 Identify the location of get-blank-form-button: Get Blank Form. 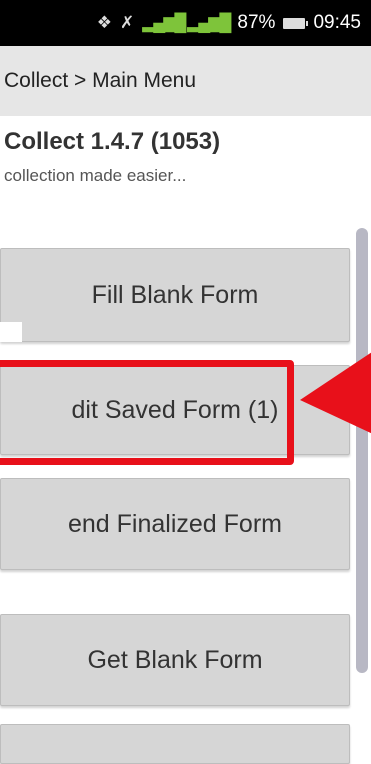
(175, 660).